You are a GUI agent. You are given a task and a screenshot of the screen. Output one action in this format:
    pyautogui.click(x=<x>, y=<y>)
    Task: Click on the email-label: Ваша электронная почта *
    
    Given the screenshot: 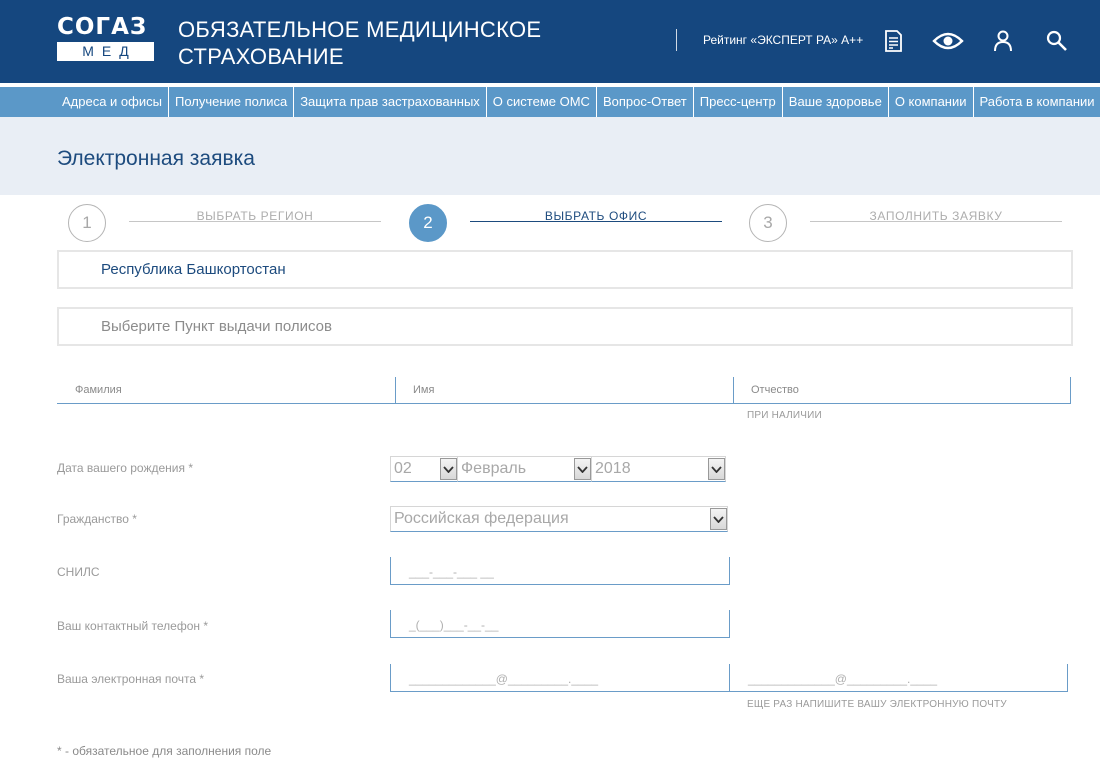 What is the action you would take?
    pyautogui.click(x=131, y=679)
    